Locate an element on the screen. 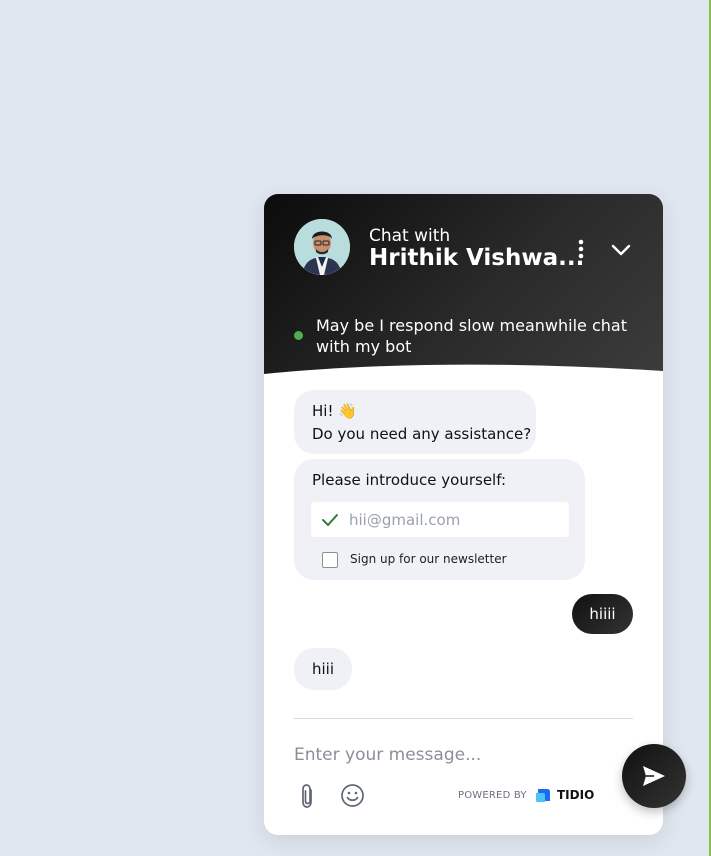 The width and height of the screenshot is (711, 856). send-button is located at coordinates (654, 776).